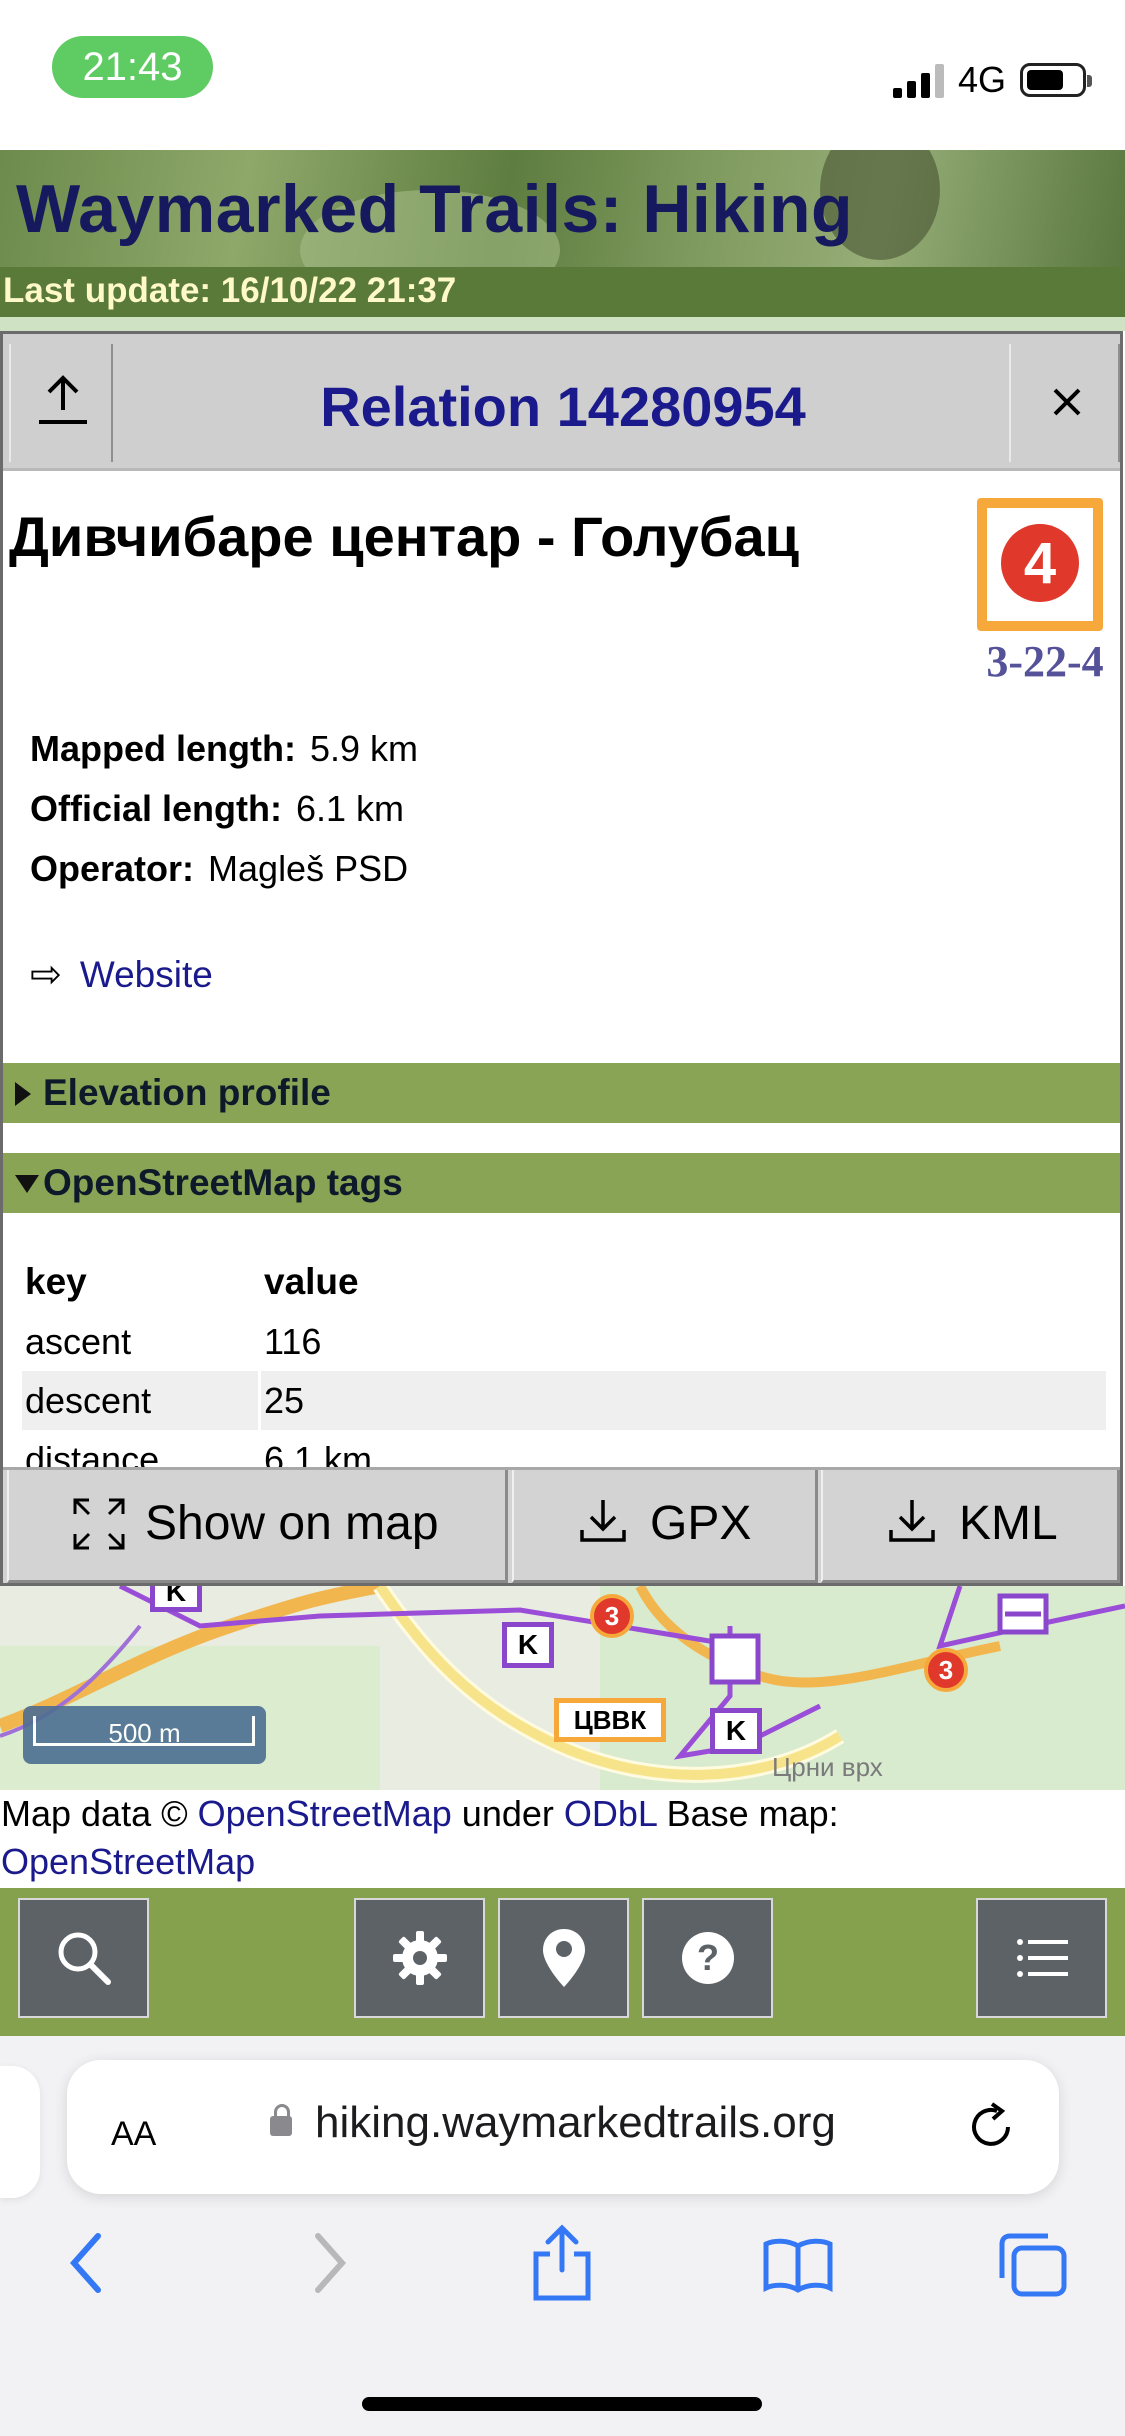 The height and width of the screenshot is (2436, 1125). I want to click on show-on-map-button: Show on map, so click(257, 1526).